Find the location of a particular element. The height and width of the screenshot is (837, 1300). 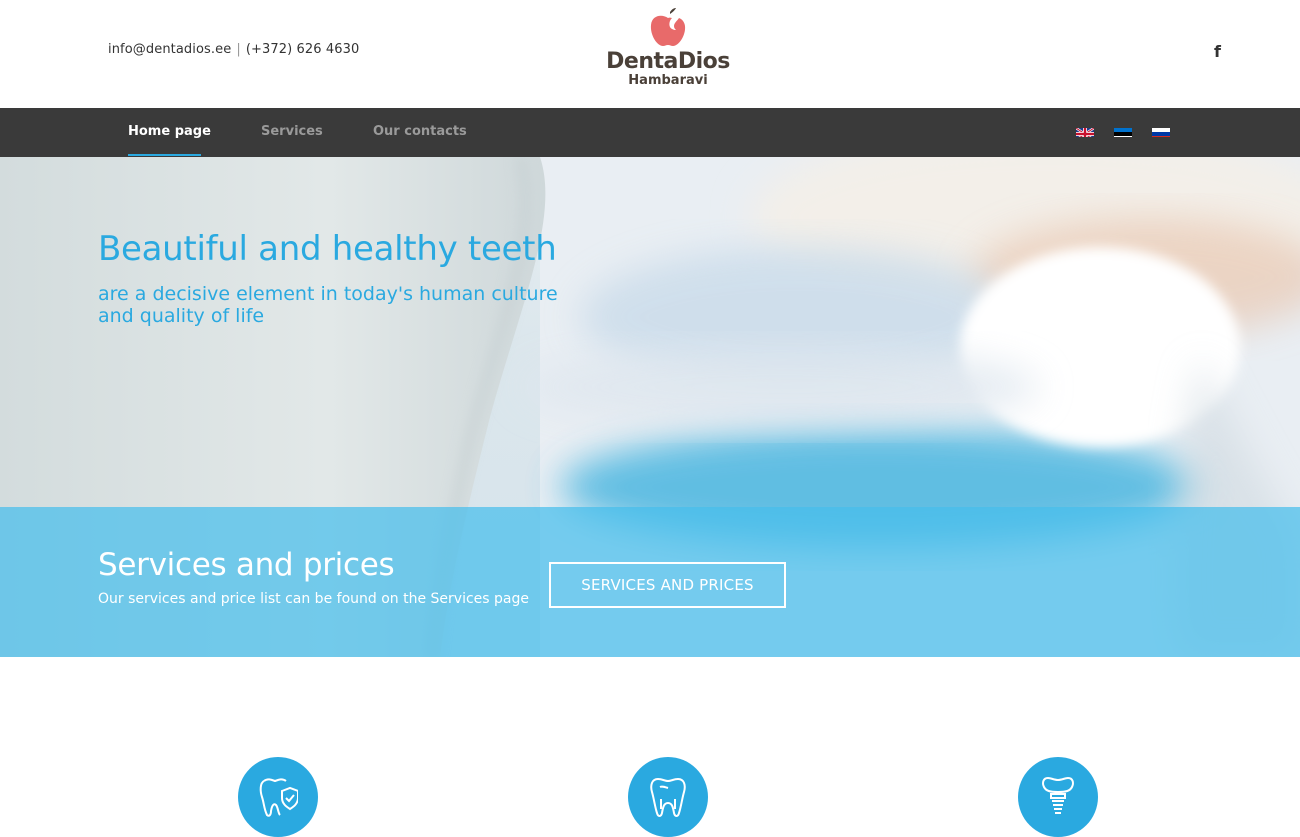

facebook-icon: f is located at coordinates (1221, 52).